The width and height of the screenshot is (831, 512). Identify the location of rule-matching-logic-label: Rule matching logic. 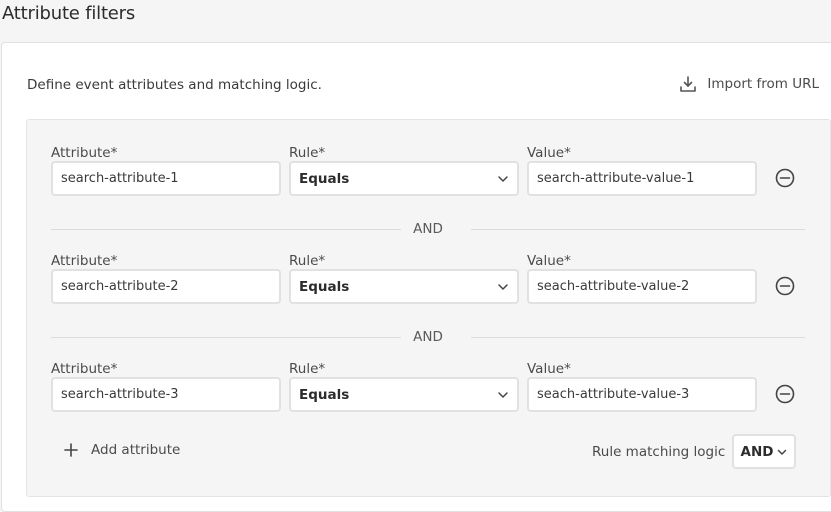
(659, 452).